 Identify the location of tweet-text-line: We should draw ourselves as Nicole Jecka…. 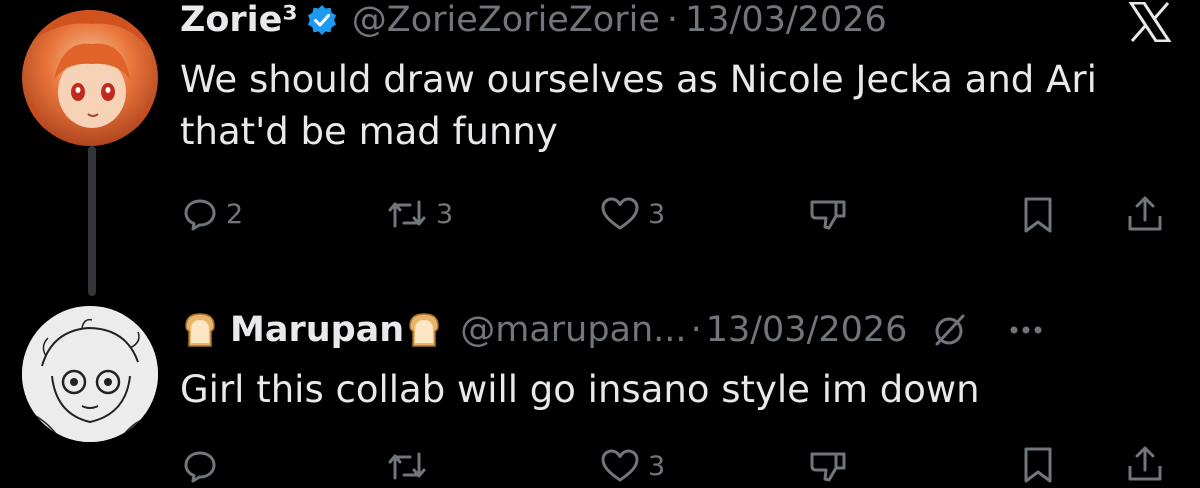
(638, 79).